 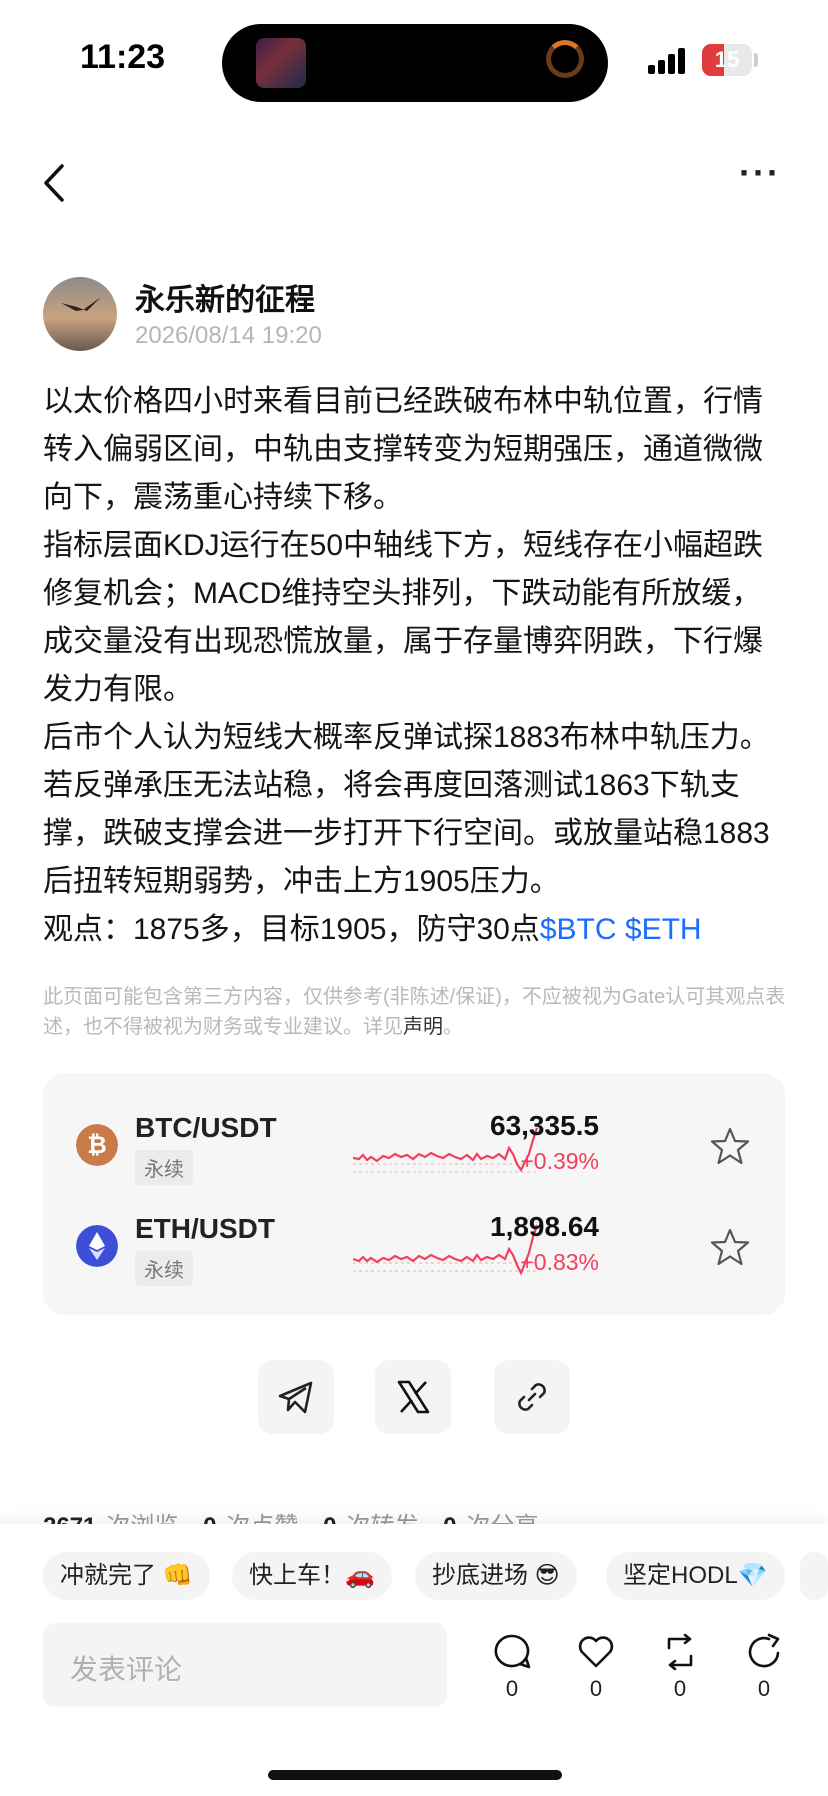 What do you see at coordinates (596, 1652) in the screenshot?
I see `heart-icon` at bounding box center [596, 1652].